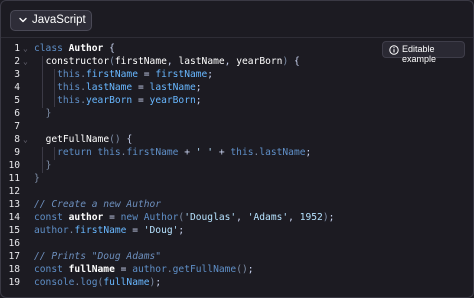 This screenshot has width=474, height=298. I want to click on code-text: console.log(fullName);, so click(97, 282).